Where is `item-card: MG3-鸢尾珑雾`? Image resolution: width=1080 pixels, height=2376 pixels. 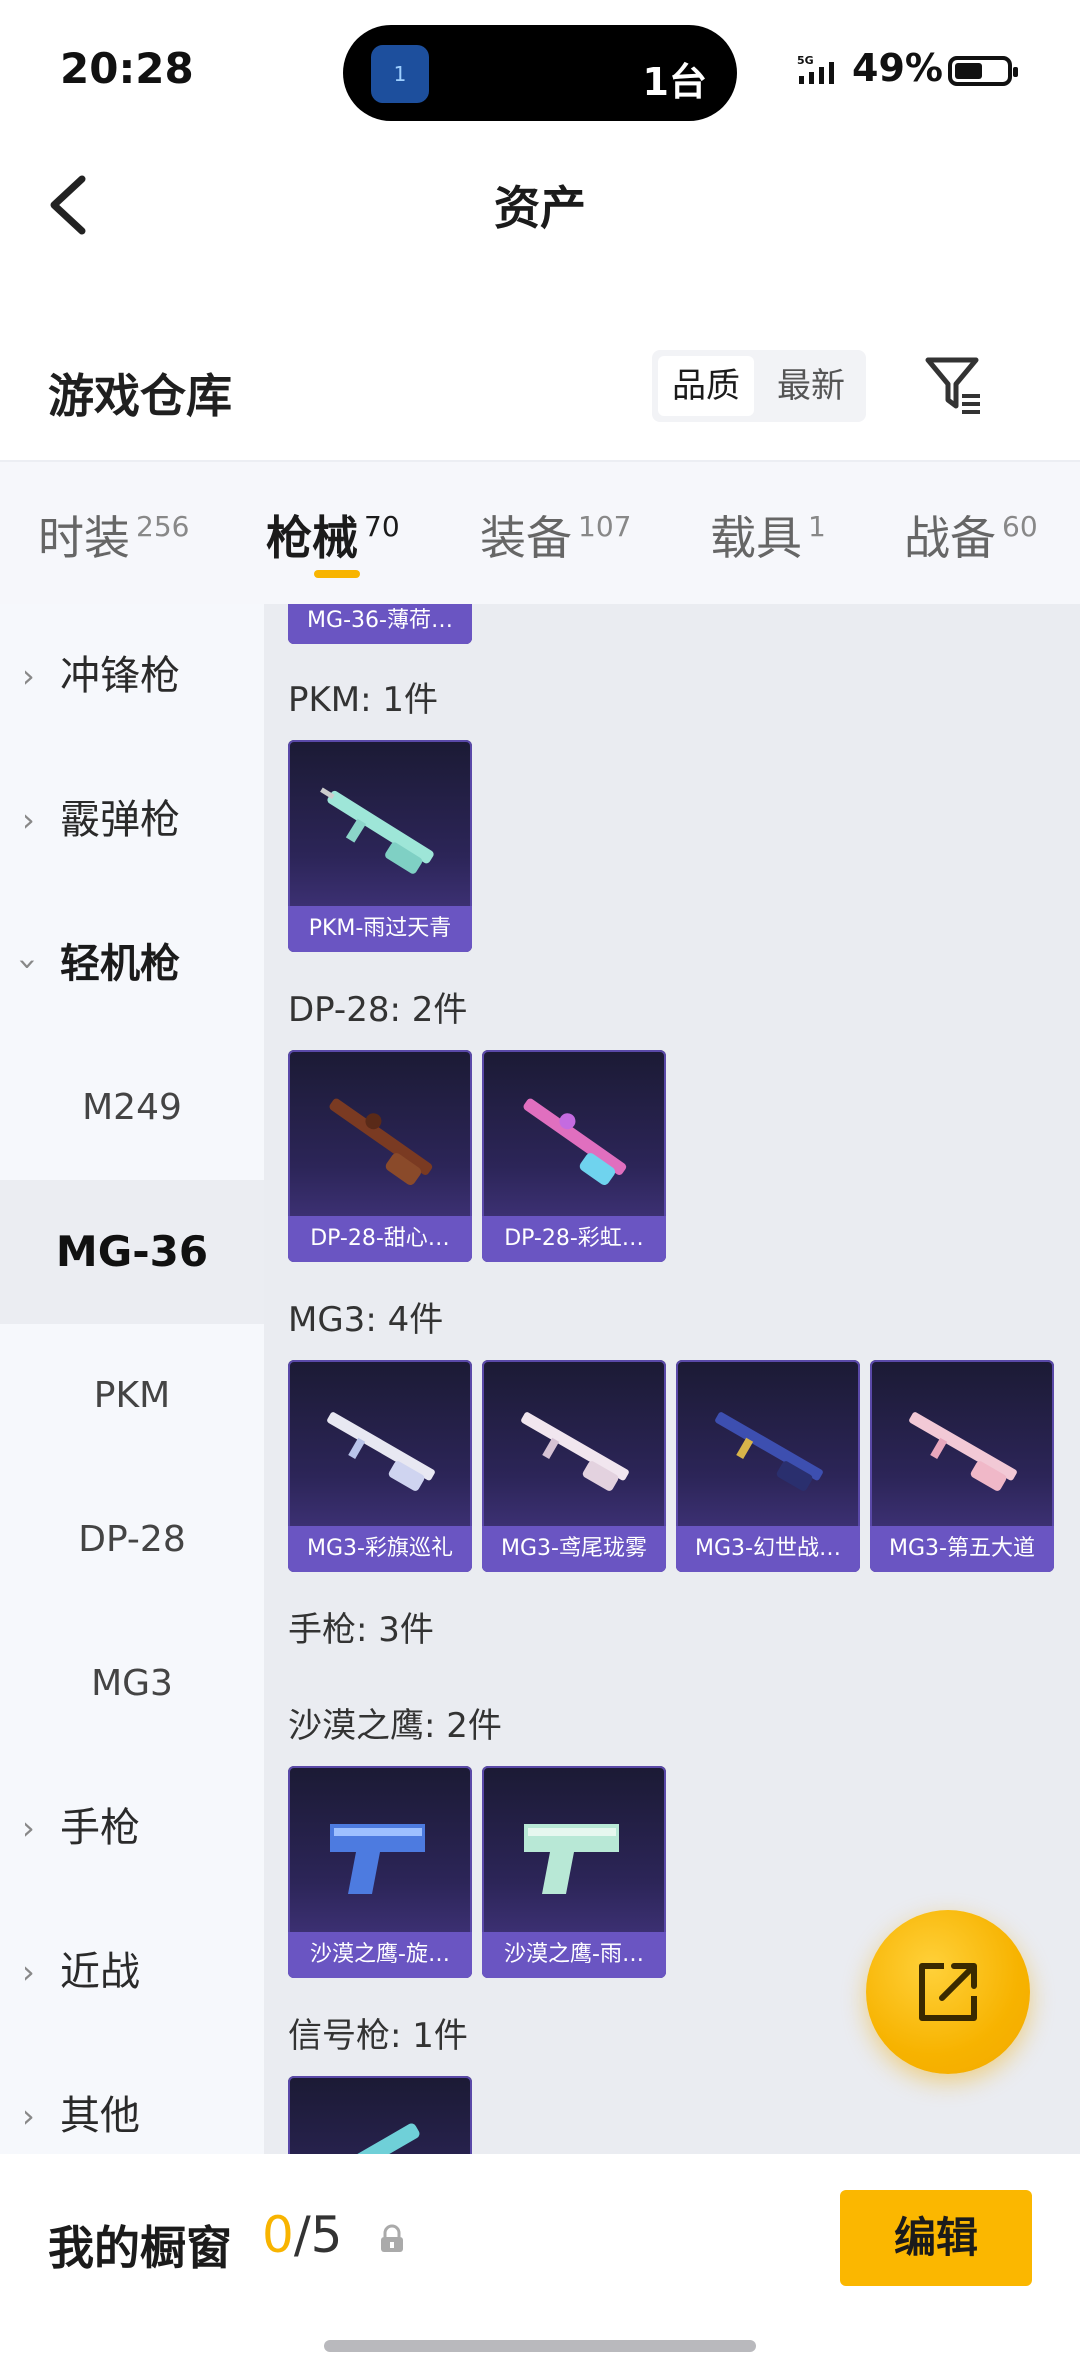 item-card: MG3-鸢尾珑雾 is located at coordinates (574, 1466).